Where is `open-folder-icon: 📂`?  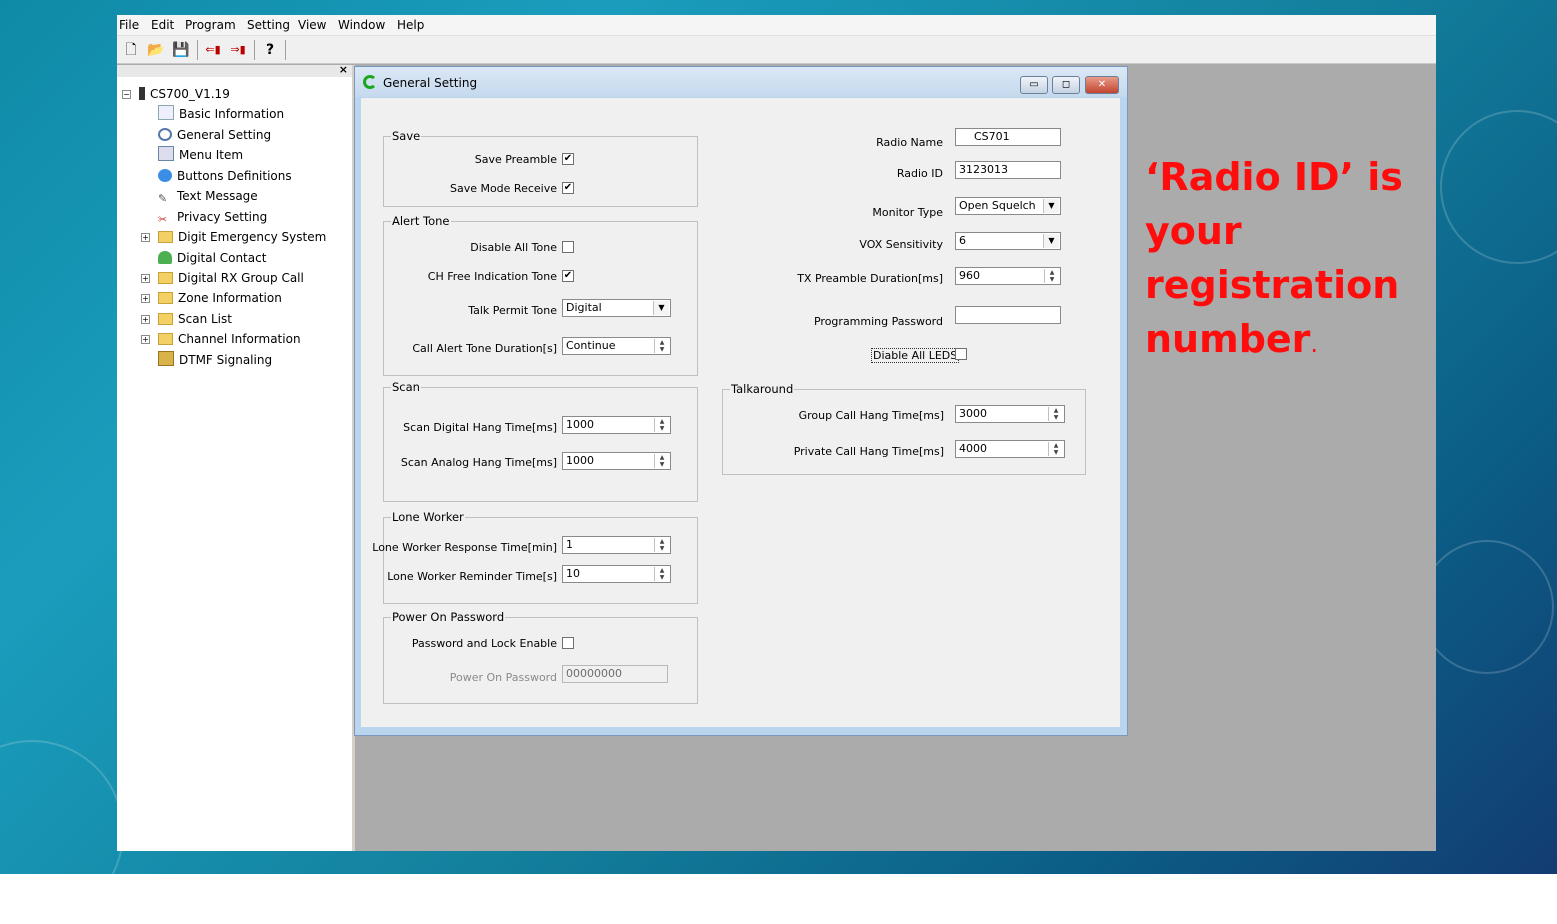
open-folder-icon: 📂 is located at coordinates (156, 50).